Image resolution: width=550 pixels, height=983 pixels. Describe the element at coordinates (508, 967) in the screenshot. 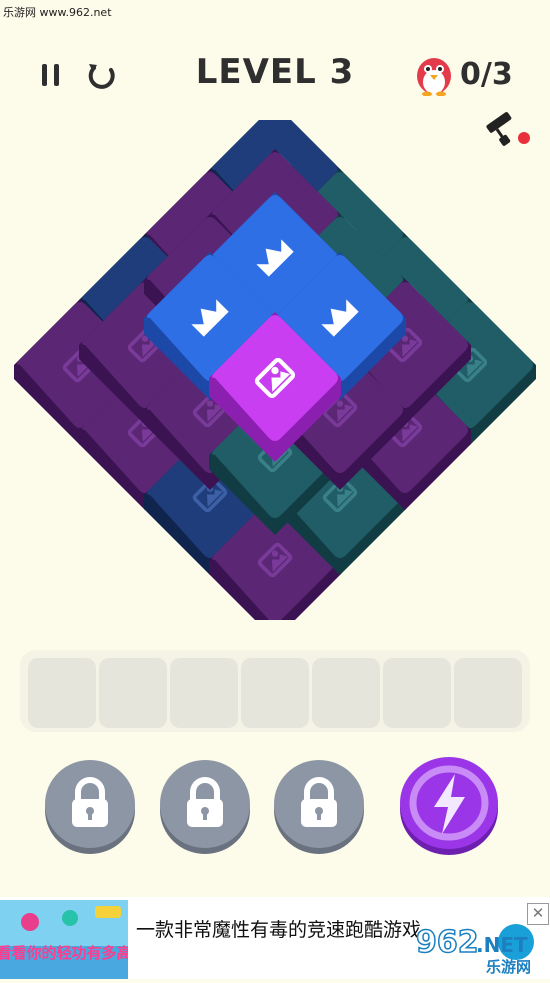

I see `logo-subtitle: 乐游网` at that location.